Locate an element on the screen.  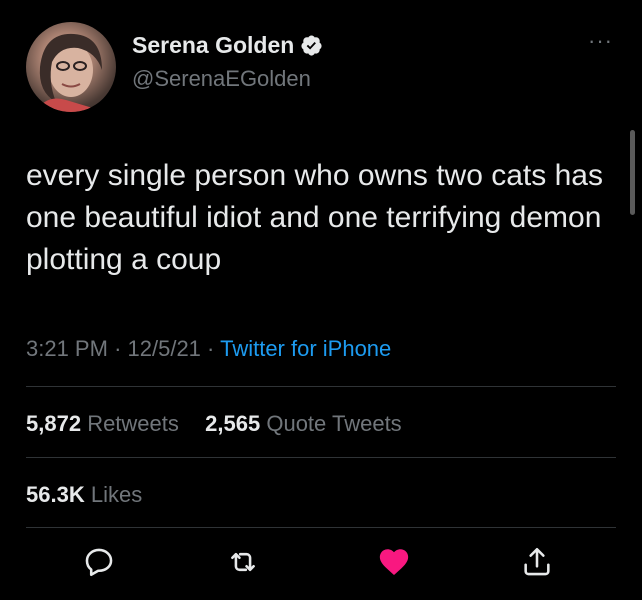
retweets-count: 5,872 is located at coordinates (54, 423).